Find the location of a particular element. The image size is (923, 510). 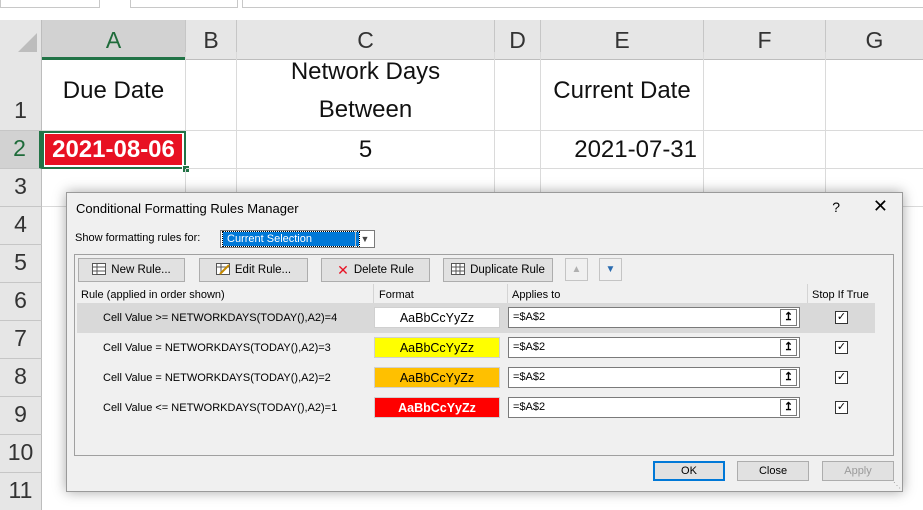

cell-c2: 5 is located at coordinates (366, 150).